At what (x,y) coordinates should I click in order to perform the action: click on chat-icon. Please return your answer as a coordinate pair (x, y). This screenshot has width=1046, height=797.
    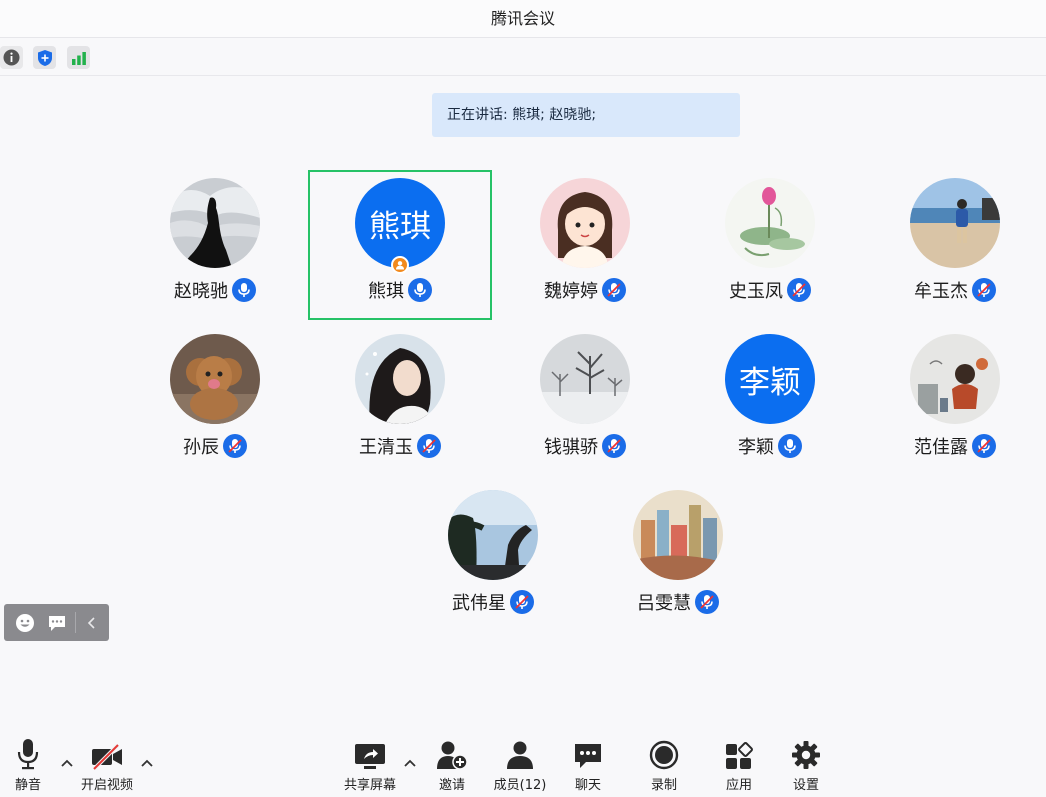
    Looking at the image, I should click on (588, 754).